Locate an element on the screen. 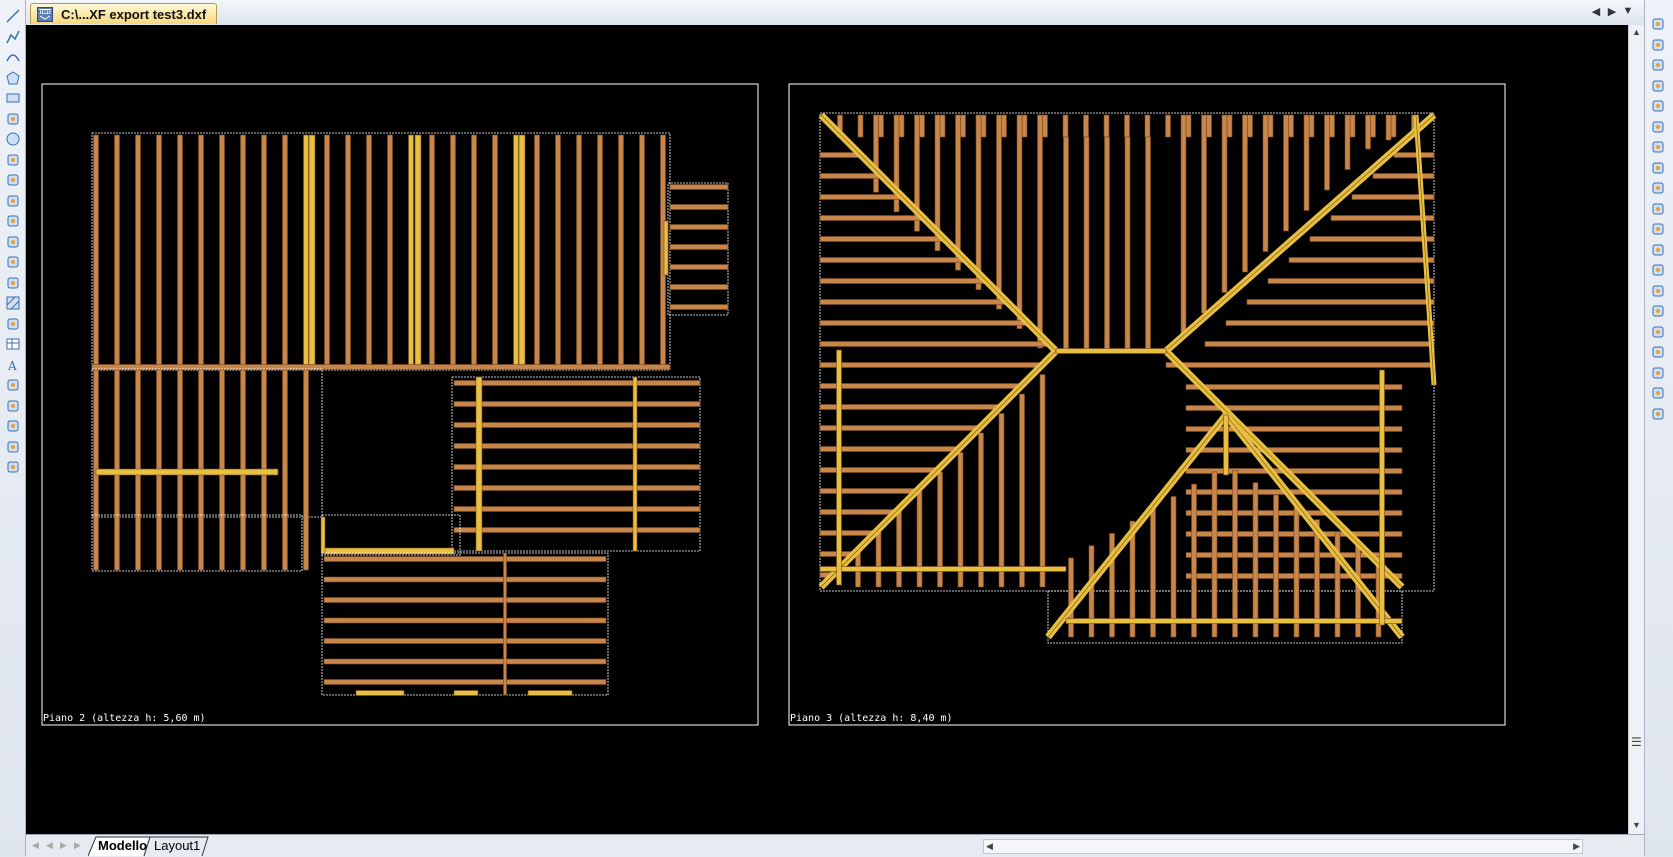  insert-block-icon is located at coordinates (13, 242).